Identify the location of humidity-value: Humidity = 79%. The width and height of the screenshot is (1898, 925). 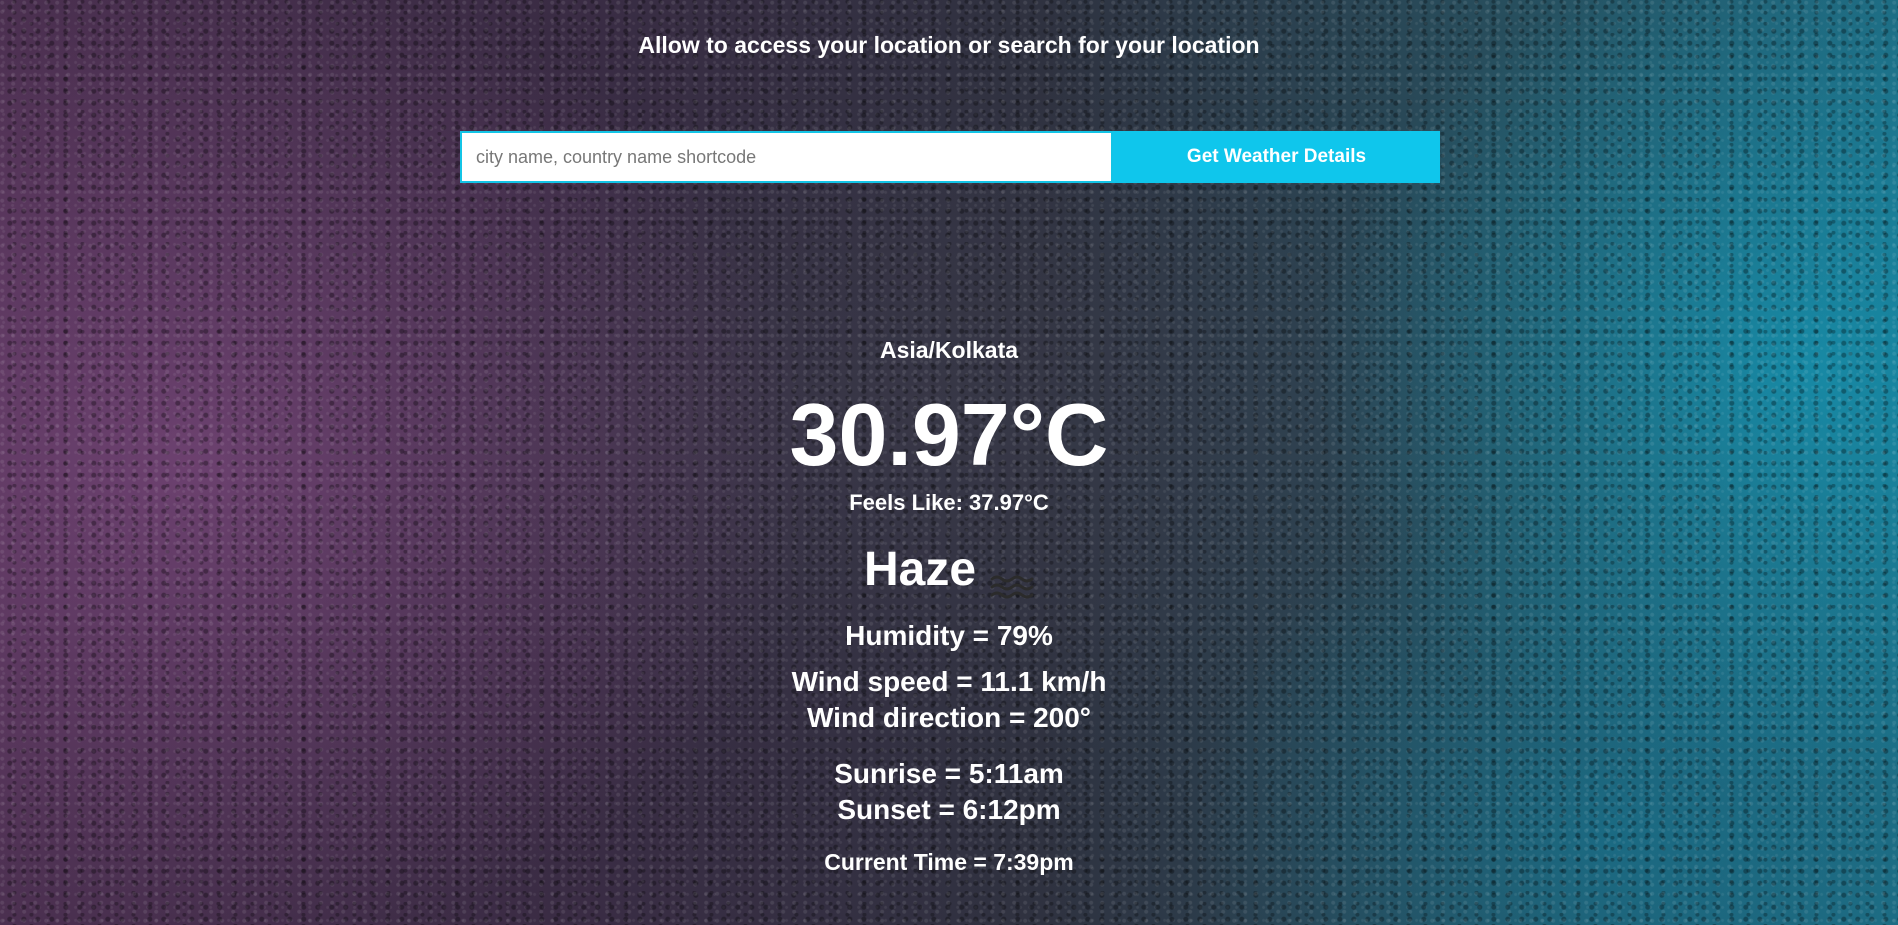
(949, 635).